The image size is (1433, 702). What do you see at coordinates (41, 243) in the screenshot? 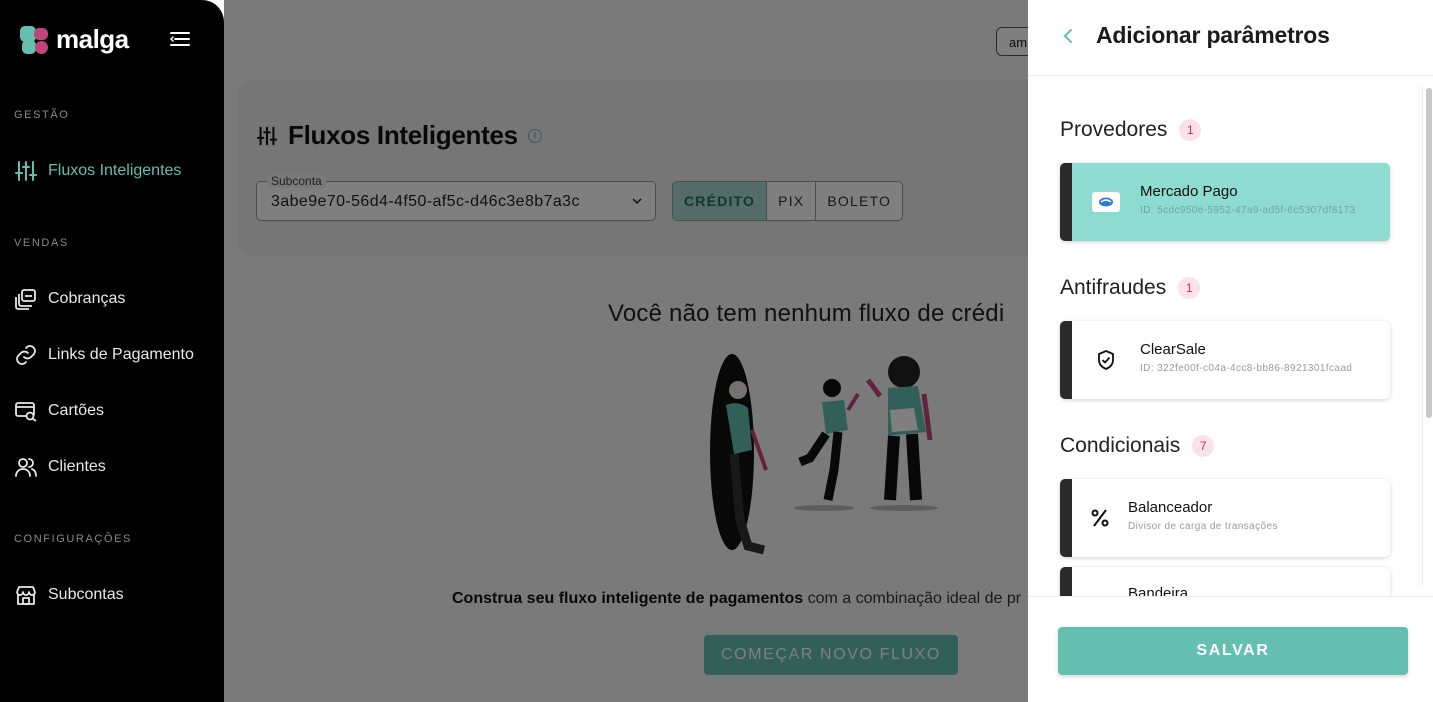
I see `section-label-vendas: VENDAS` at bounding box center [41, 243].